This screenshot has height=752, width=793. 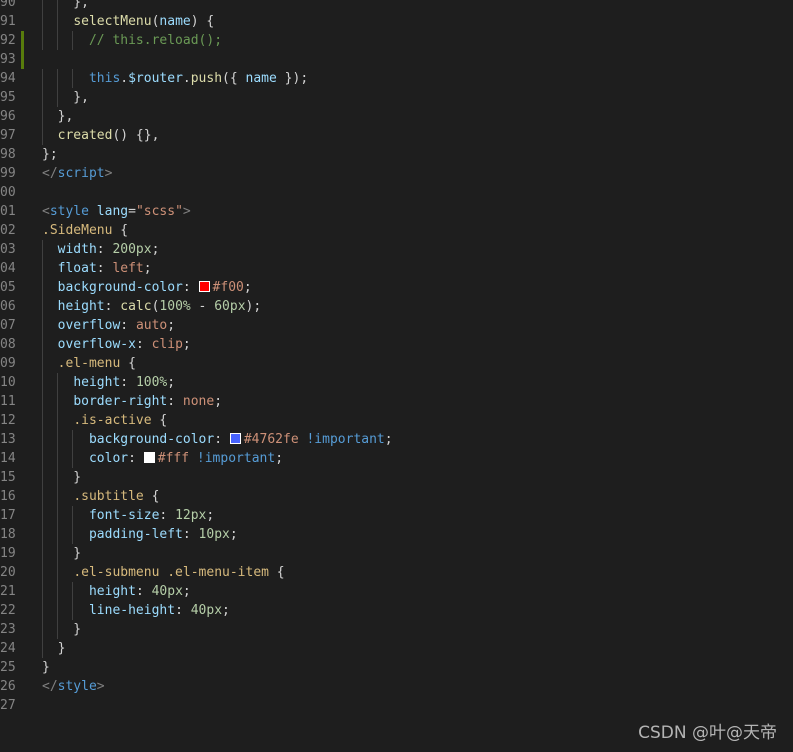 What do you see at coordinates (8, 610) in the screenshot?
I see `line-number: 22` at bounding box center [8, 610].